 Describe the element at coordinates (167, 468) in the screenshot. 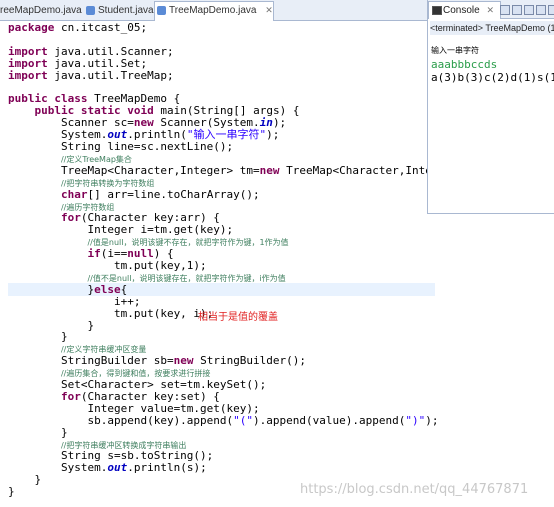

I see `code-token: .println(s);` at that location.